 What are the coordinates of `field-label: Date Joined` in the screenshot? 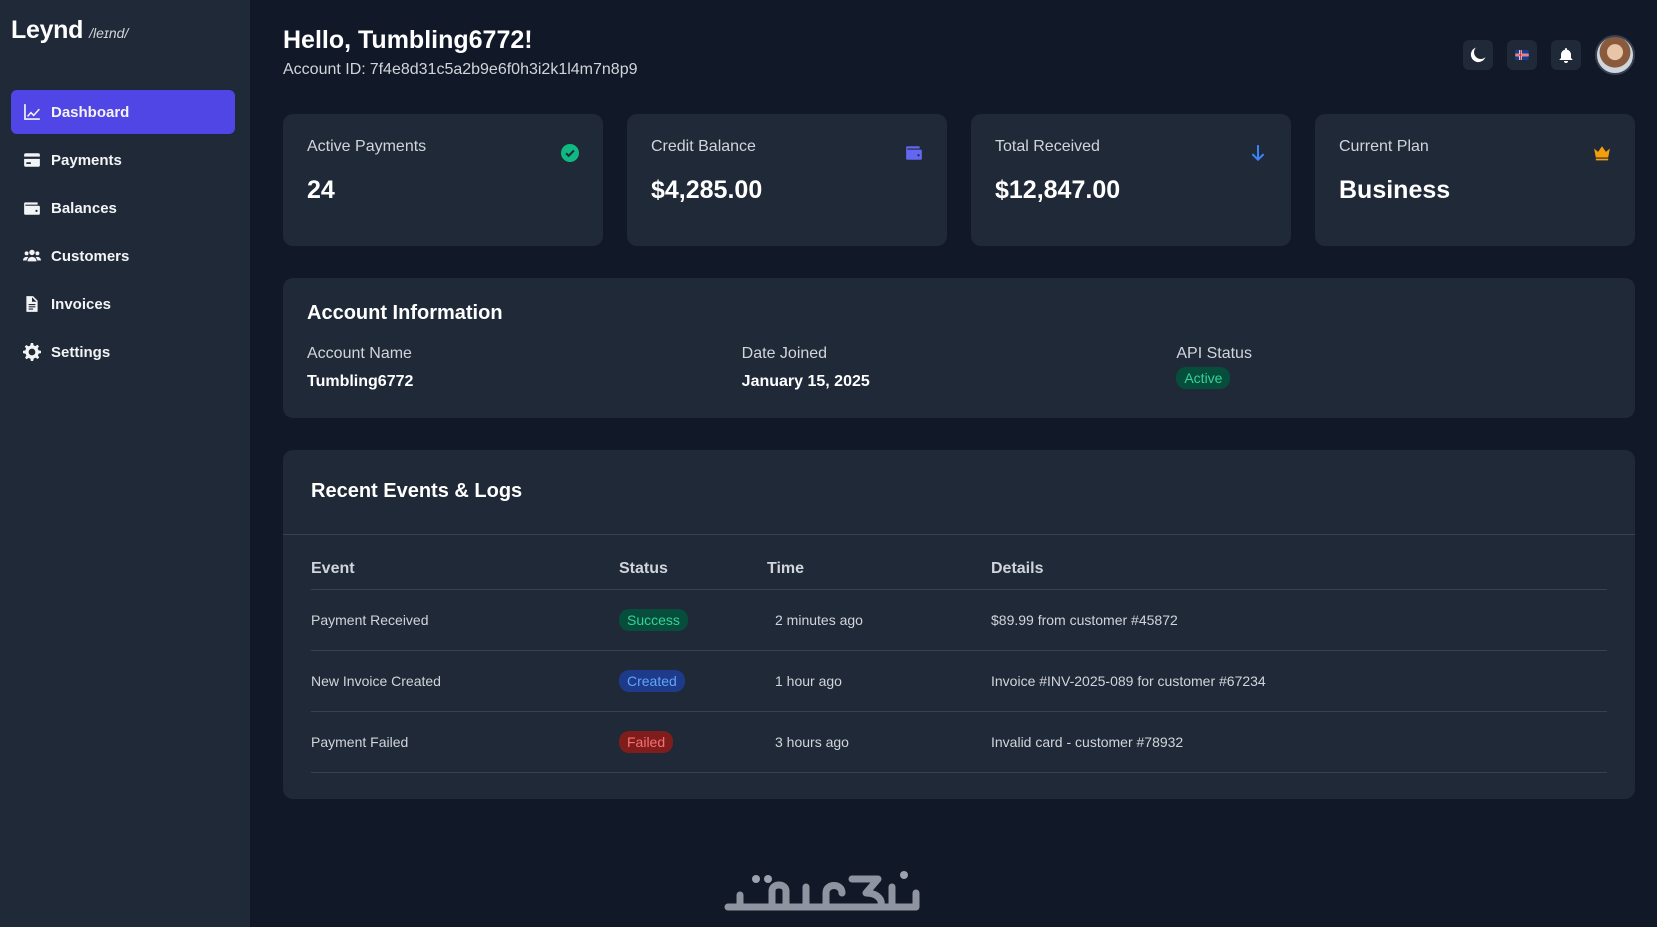 It's located at (784, 353).